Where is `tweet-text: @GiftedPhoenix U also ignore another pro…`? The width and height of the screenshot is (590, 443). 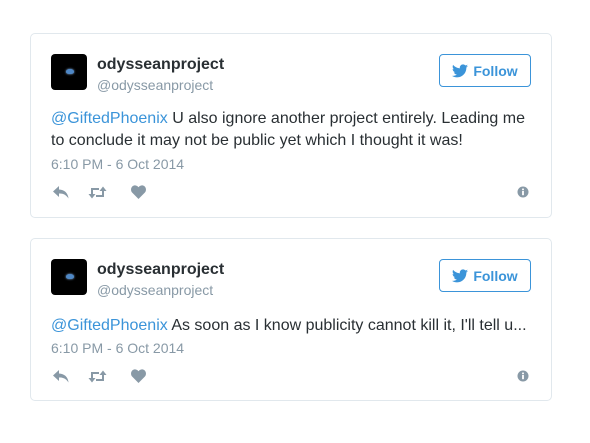 tweet-text: @GiftedPhoenix U also ignore another pro… is located at coordinates (296, 130).